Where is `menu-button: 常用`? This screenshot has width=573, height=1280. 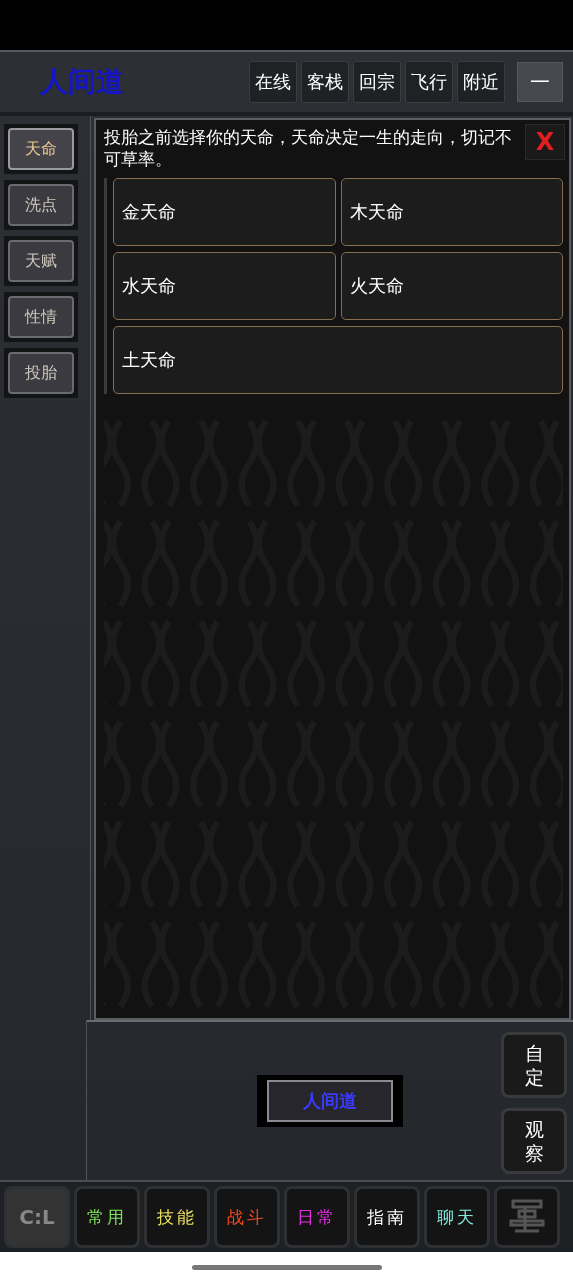
menu-button: 常用 is located at coordinates (107, 1217).